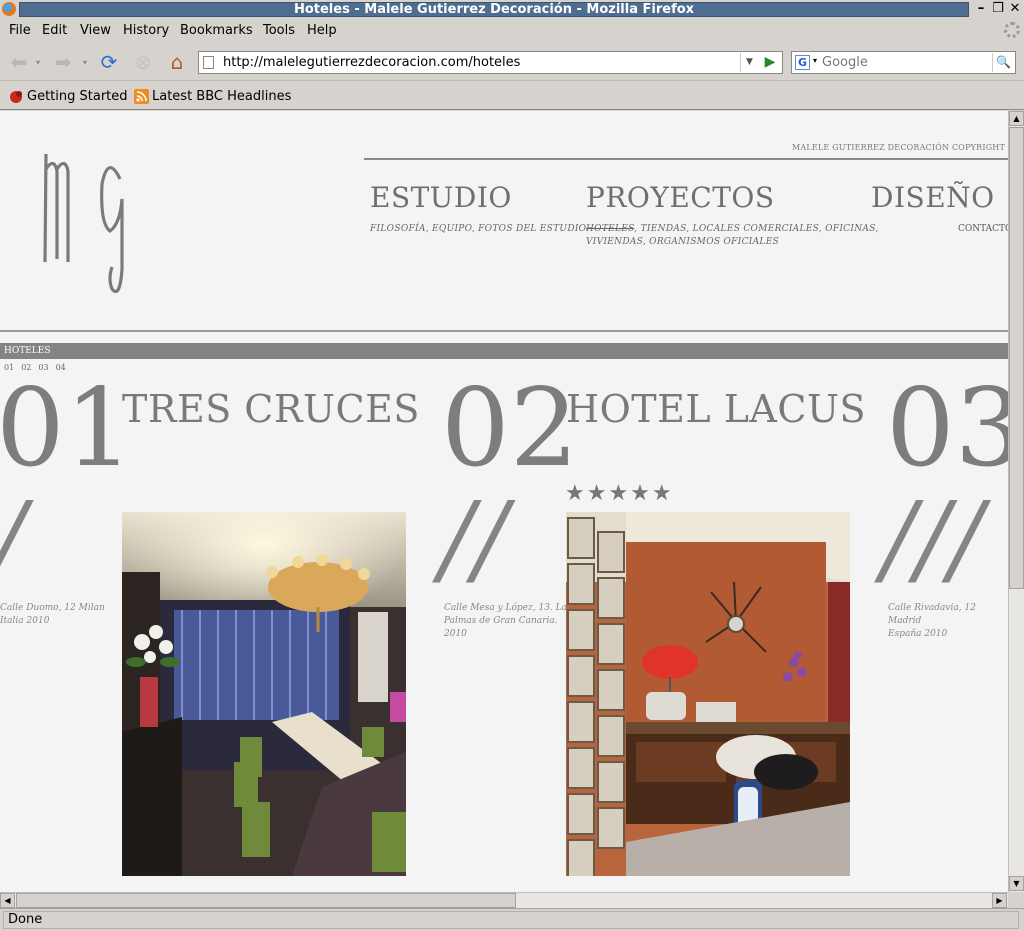  What do you see at coordinates (610, 229) in the screenshot?
I see `nav-hoteles-link: HOTELES` at bounding box center [610, 229].